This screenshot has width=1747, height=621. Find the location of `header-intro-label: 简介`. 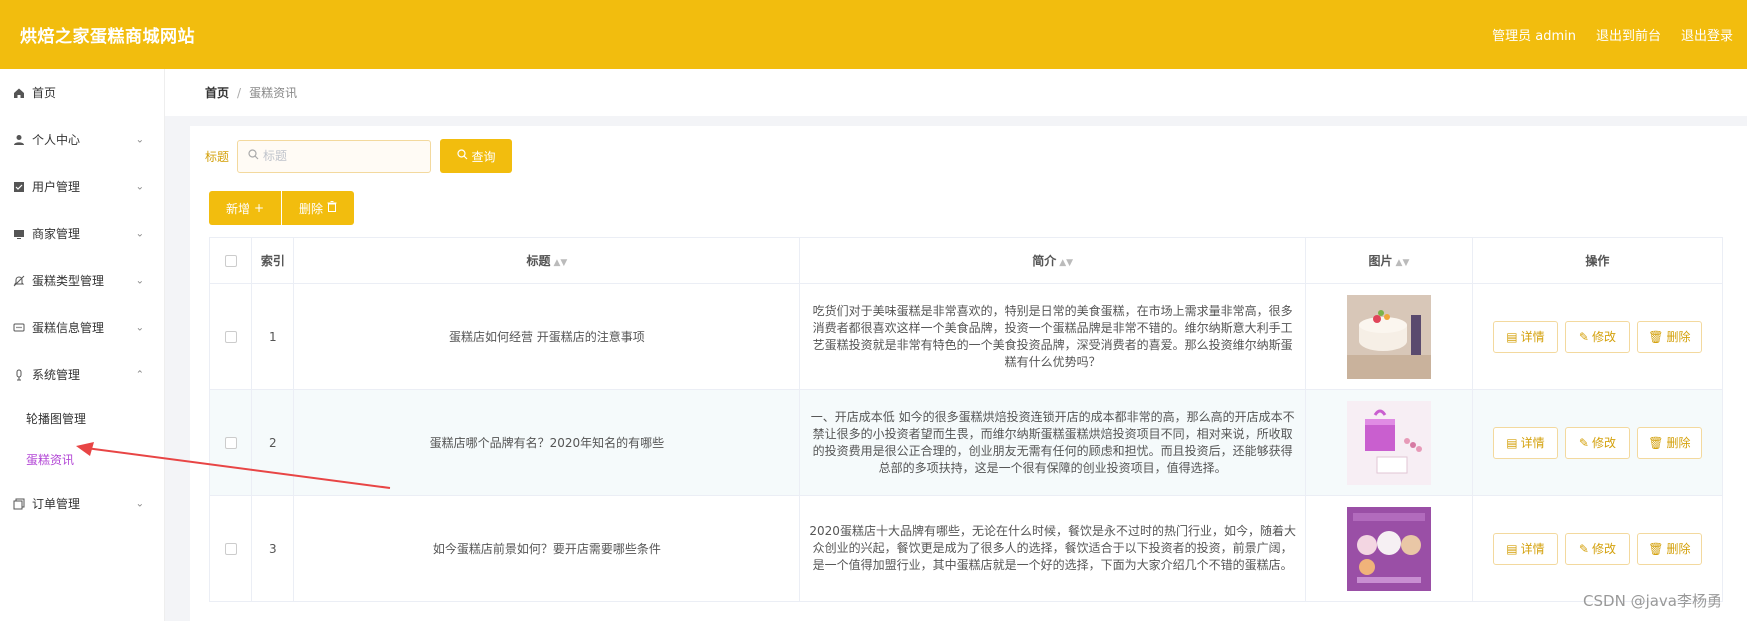

header-intro-label: 简介 is located at coordinates (1044, 261).